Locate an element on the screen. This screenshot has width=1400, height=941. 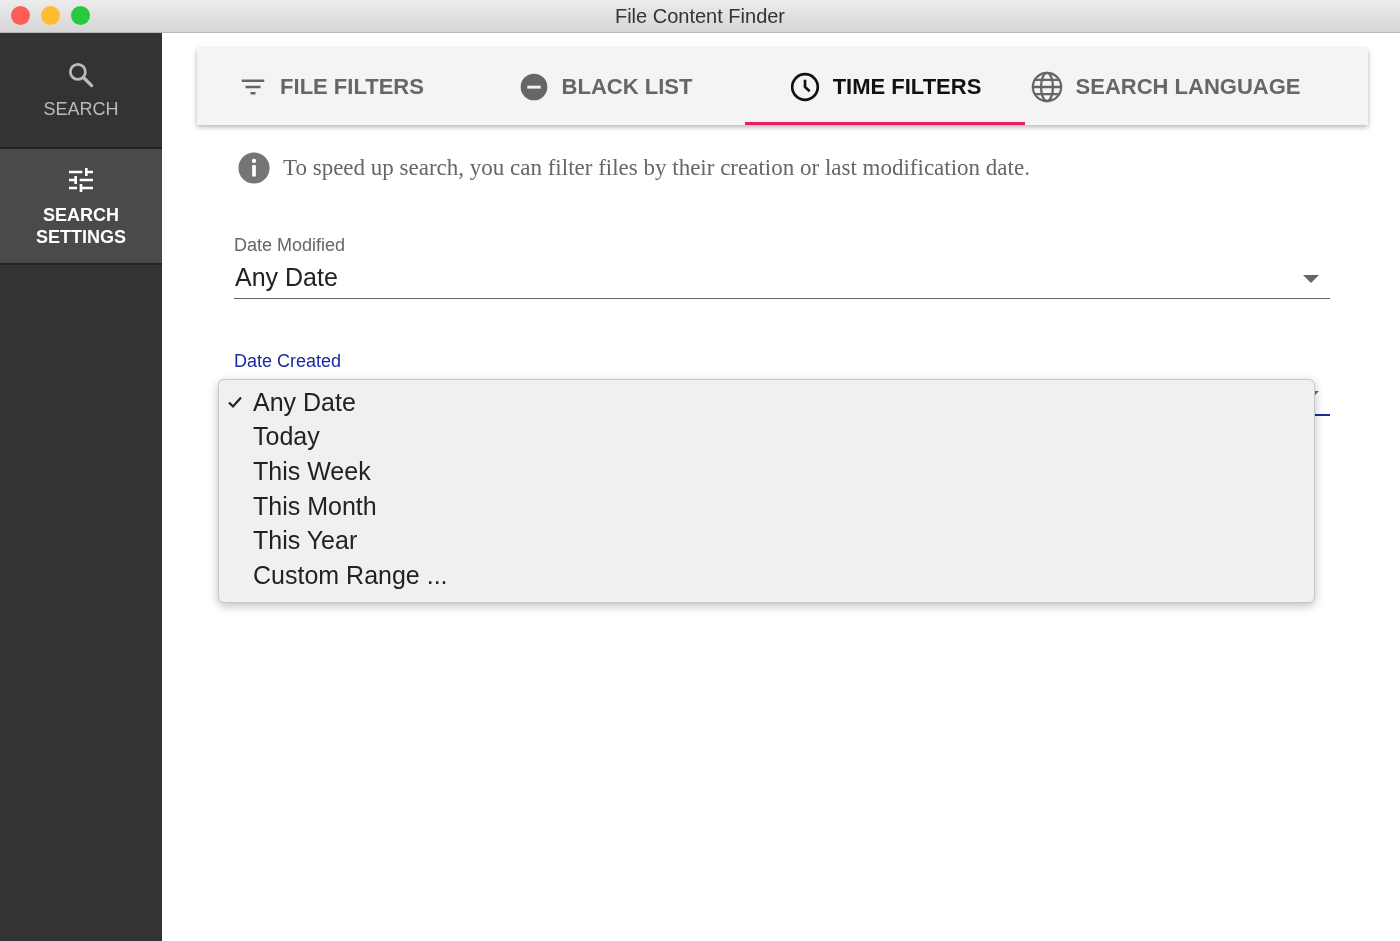
close-button is located at coordinates (20, 15).